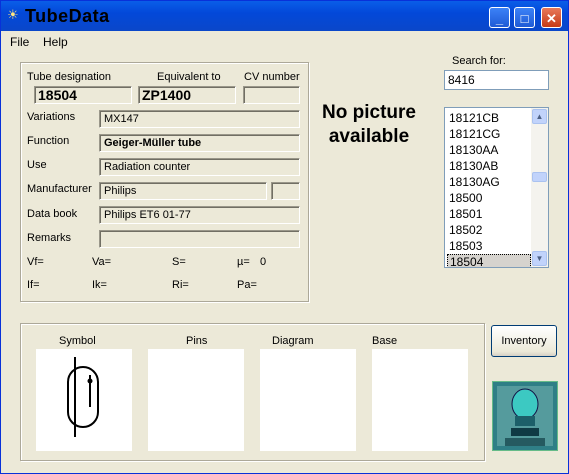  Describe the element at coordinates (499, 17) in the screenshot. I see `minimize-button: _` at that location.